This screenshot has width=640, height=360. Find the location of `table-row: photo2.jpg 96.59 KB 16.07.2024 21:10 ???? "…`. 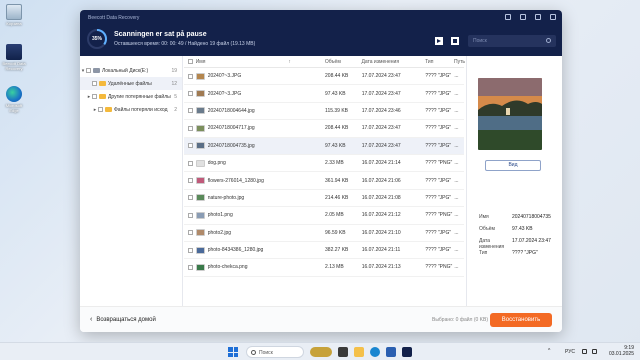

table-row: photo2.jpg 96.59 KB 16.07.2024 21:10 ???? "… is located at coordinates (324, 233).